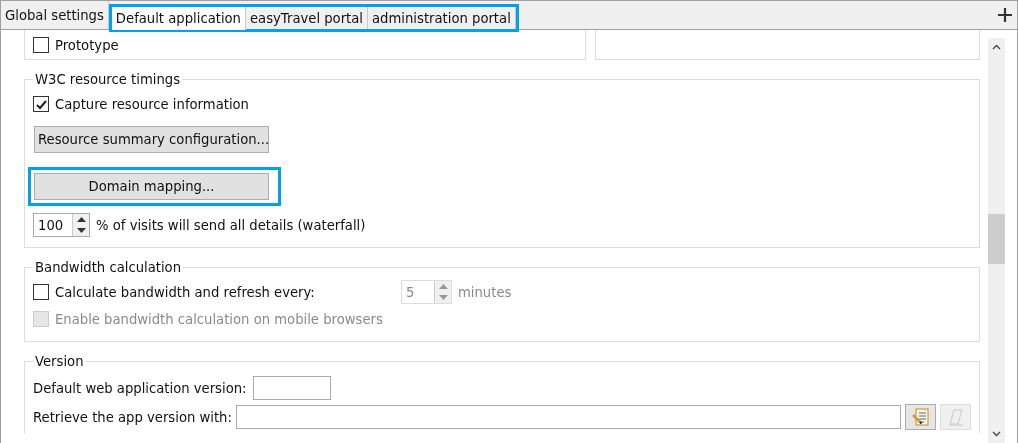  I want to click on scrollbar, so click(996, 240).